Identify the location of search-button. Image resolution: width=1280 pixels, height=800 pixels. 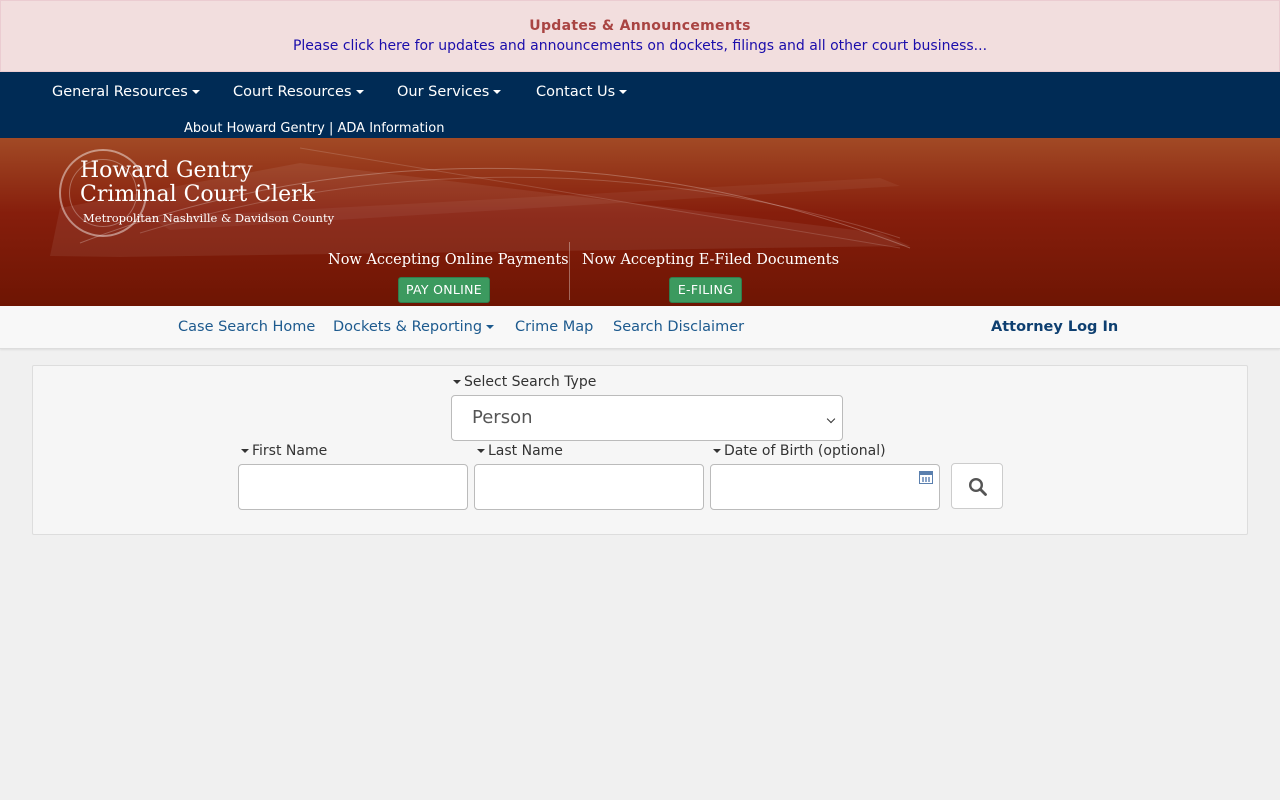
(977, 486).